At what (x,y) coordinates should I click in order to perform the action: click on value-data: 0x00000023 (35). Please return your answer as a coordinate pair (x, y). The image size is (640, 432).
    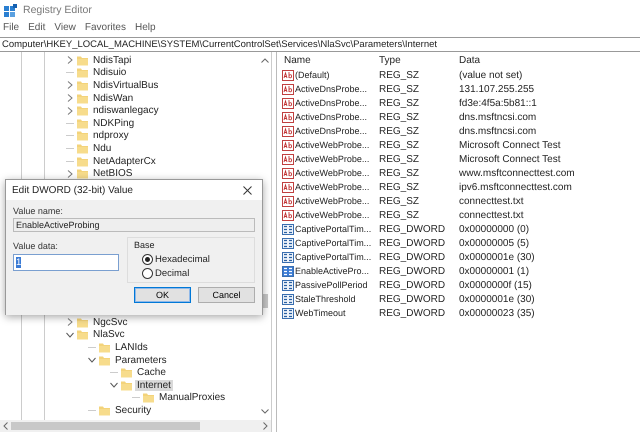
    Looking at the image, I should click on (497, 313).